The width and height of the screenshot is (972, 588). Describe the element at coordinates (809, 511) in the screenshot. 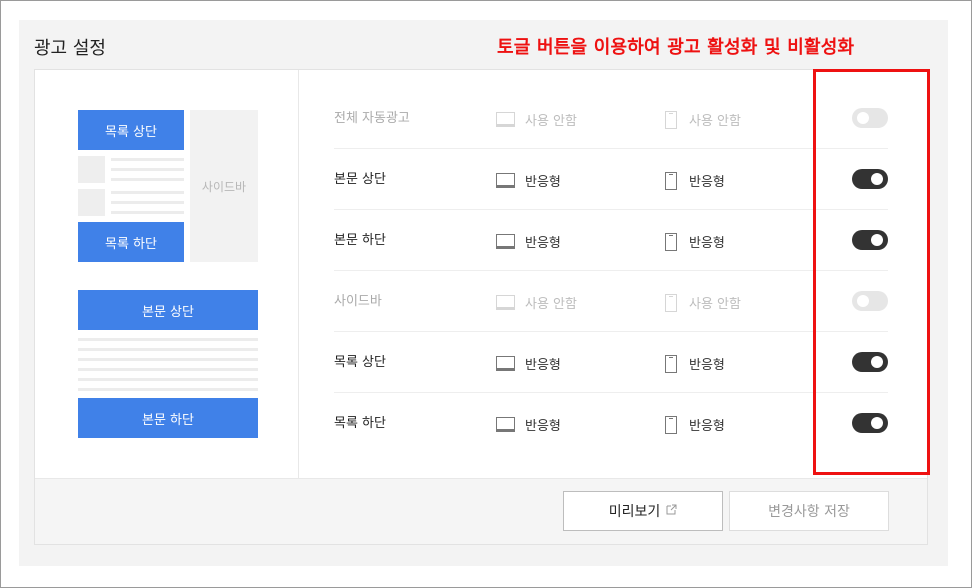

I see `save-changes-button: 변경사항 저장` at that location.